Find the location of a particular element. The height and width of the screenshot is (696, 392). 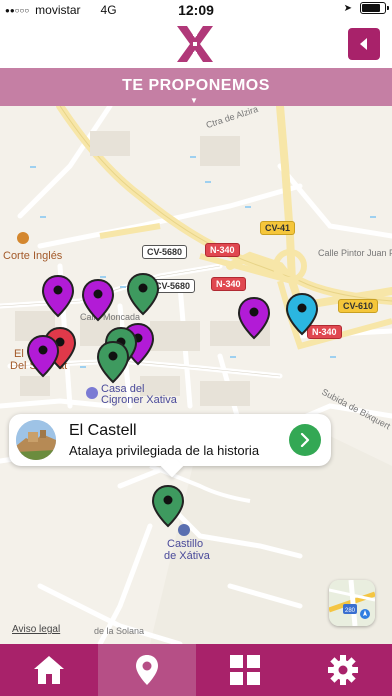

status-bar: ●●○○○ movistar 4G 12:09 ➤ is located at coordinates (196, 10).